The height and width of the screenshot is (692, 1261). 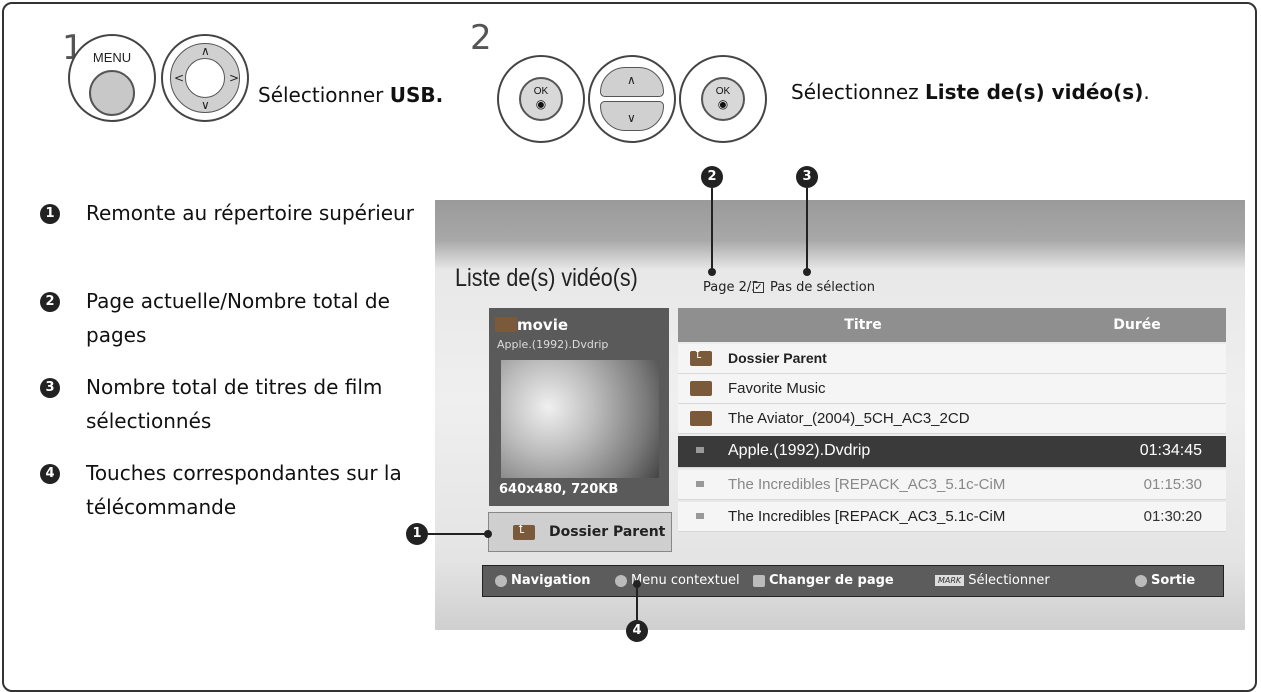 What do you see at coordinates (807, 177) in the screenshot?
I see `callout-3: 3` at bounding box center [807, 177].